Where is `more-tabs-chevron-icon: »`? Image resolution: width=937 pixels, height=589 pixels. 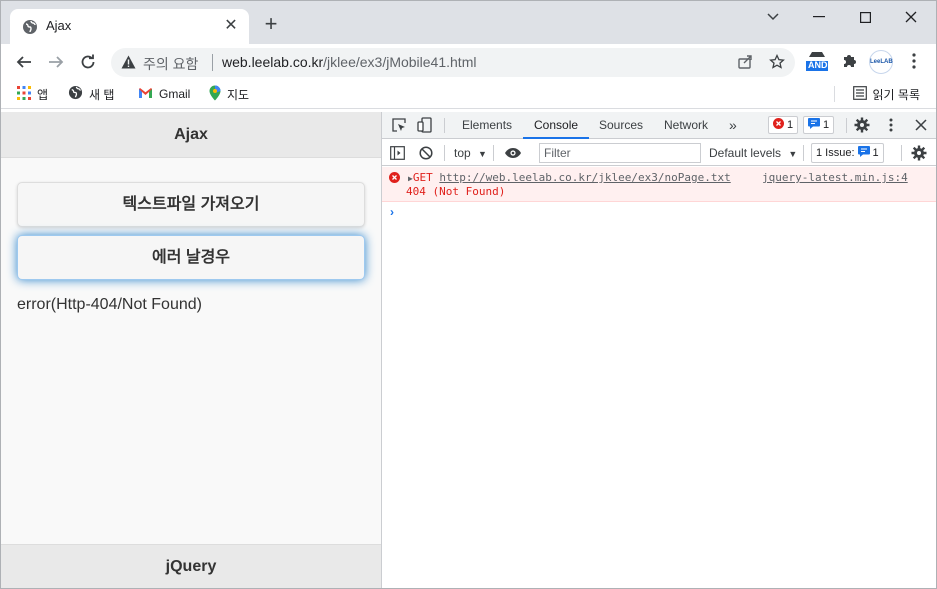 more-tabs-chevron-icon: » is located at coordinates (733, 125).